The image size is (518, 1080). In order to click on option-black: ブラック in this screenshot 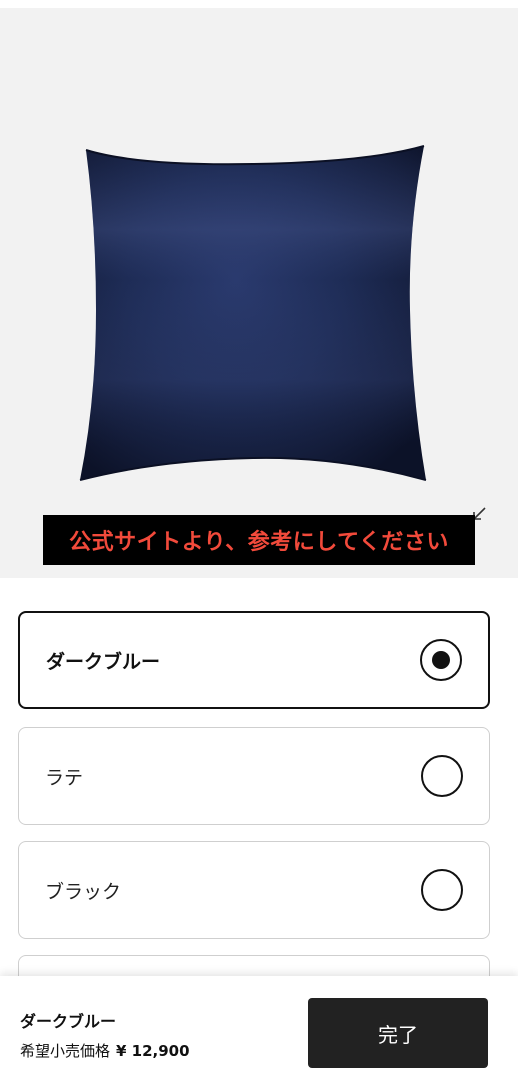, I will do `click(254, 890)`.